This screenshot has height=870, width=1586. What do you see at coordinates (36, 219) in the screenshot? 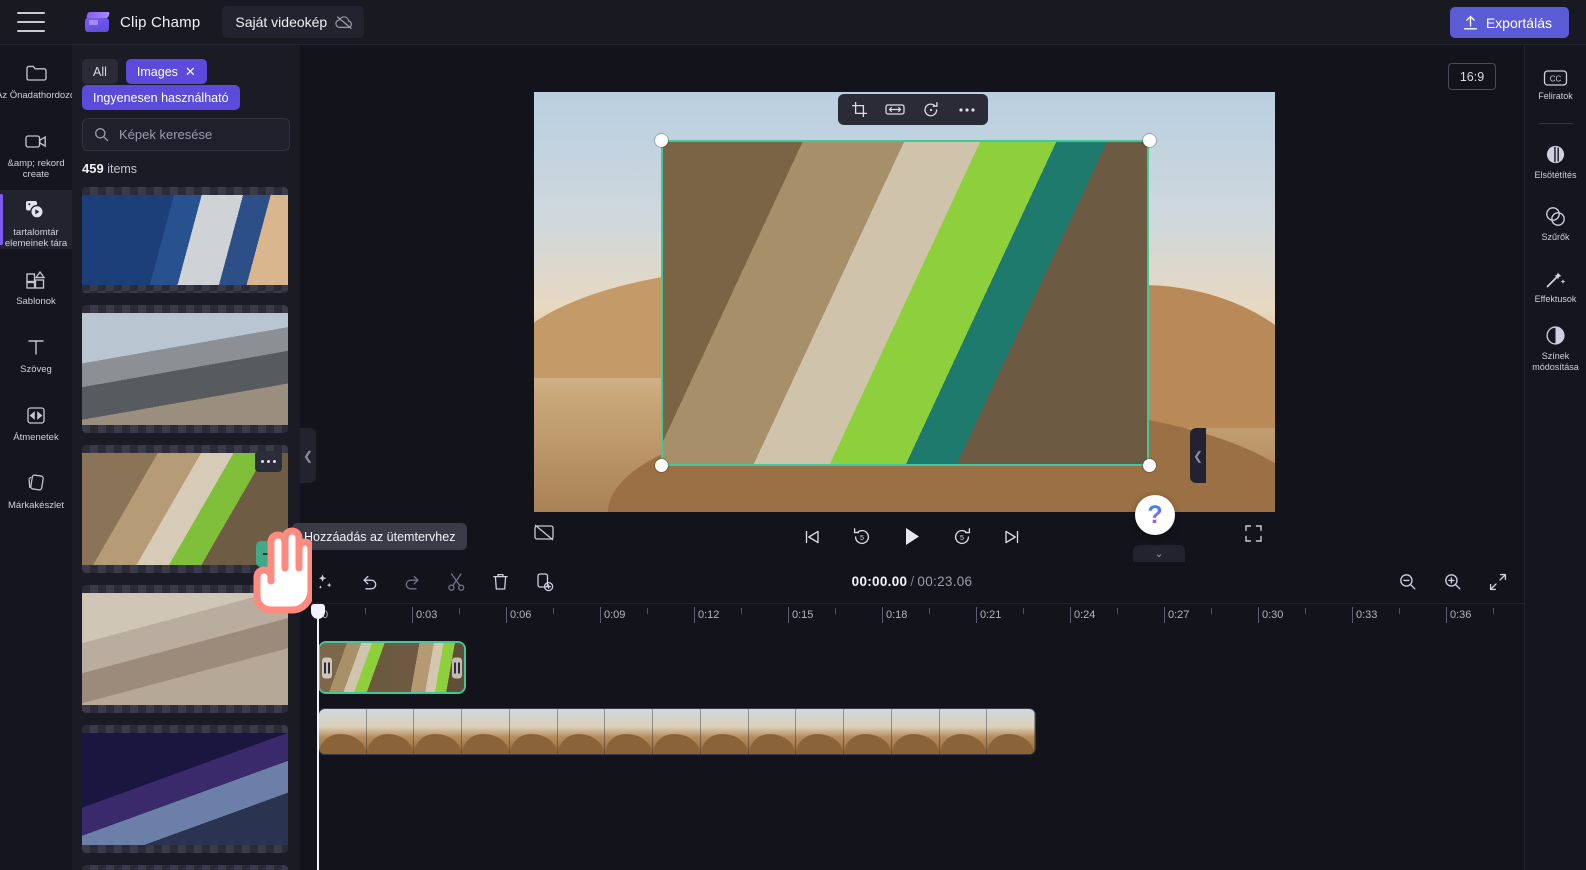
I see `sidebar-item-content-library: tartalomtár elemeinek tára` at bounding box center [36, 219].